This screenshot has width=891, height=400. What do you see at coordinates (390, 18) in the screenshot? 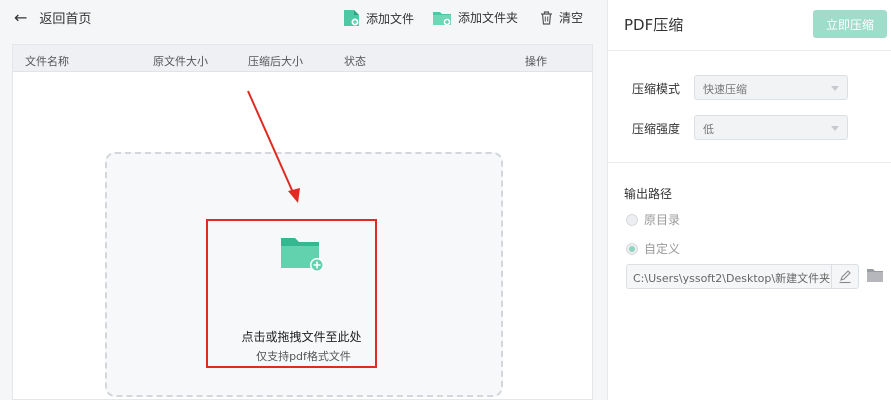
I see `add-file-label: 添加文件` at bounding box center [390, 18].